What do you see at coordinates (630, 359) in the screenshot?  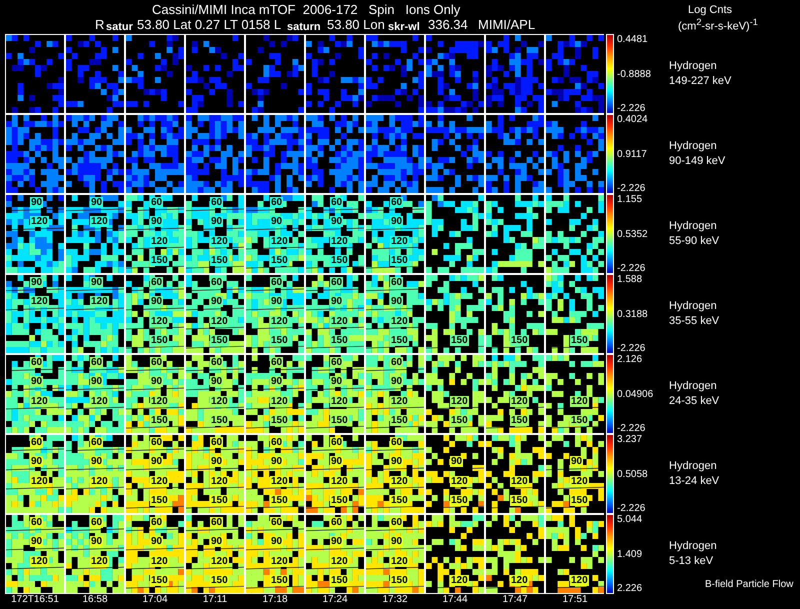 I see `scale-max: 2.126` at bounding box center [630, 359].